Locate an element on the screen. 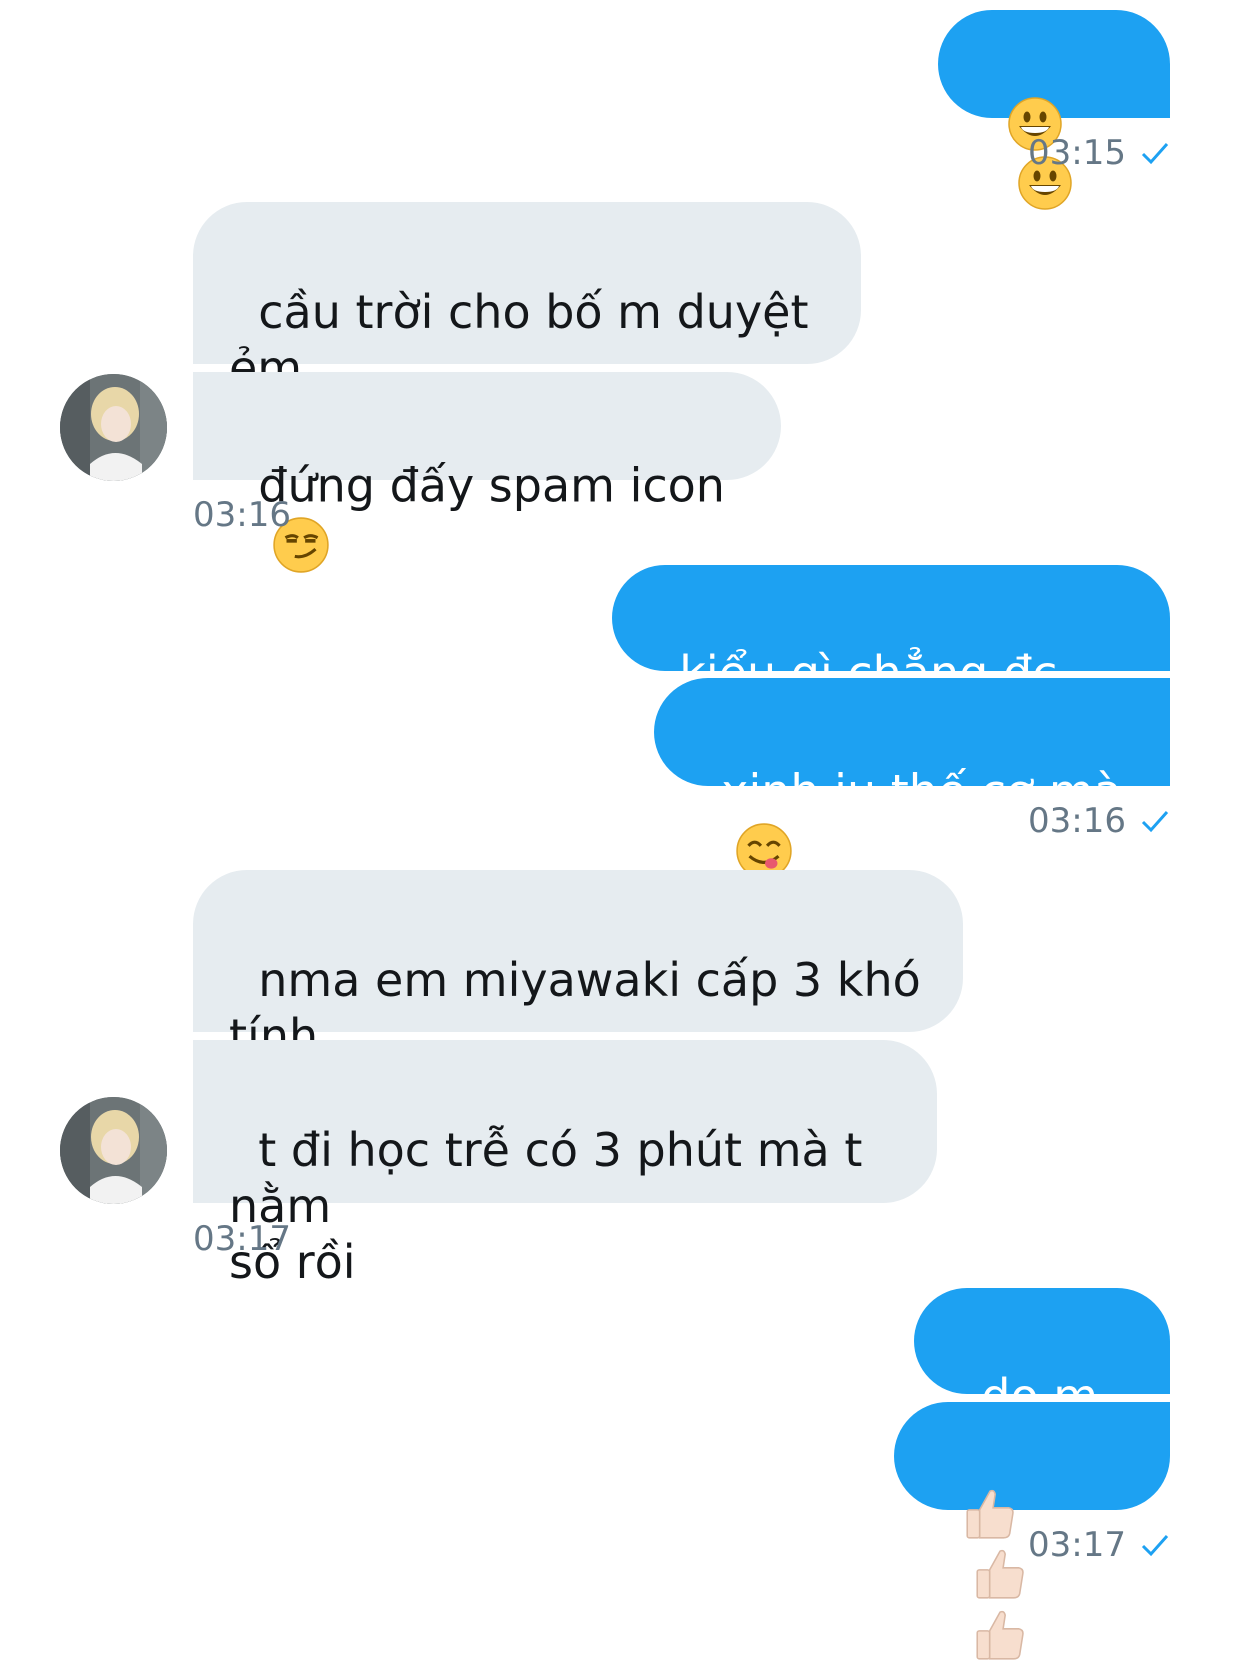  message-timestamp: 03:15 is located at coordinates (1099, 153).